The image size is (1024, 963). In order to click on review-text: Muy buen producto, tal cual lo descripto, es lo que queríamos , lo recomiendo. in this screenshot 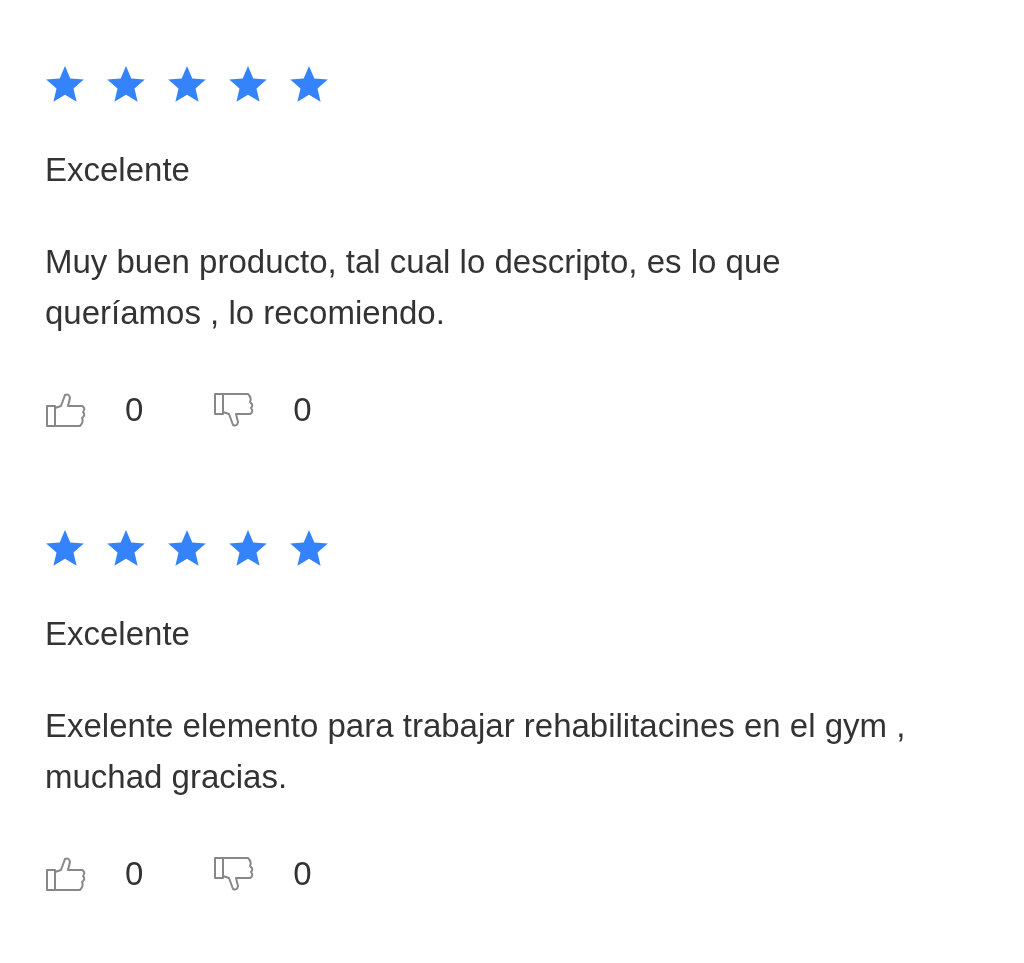, I will do `click(413, 287)`.